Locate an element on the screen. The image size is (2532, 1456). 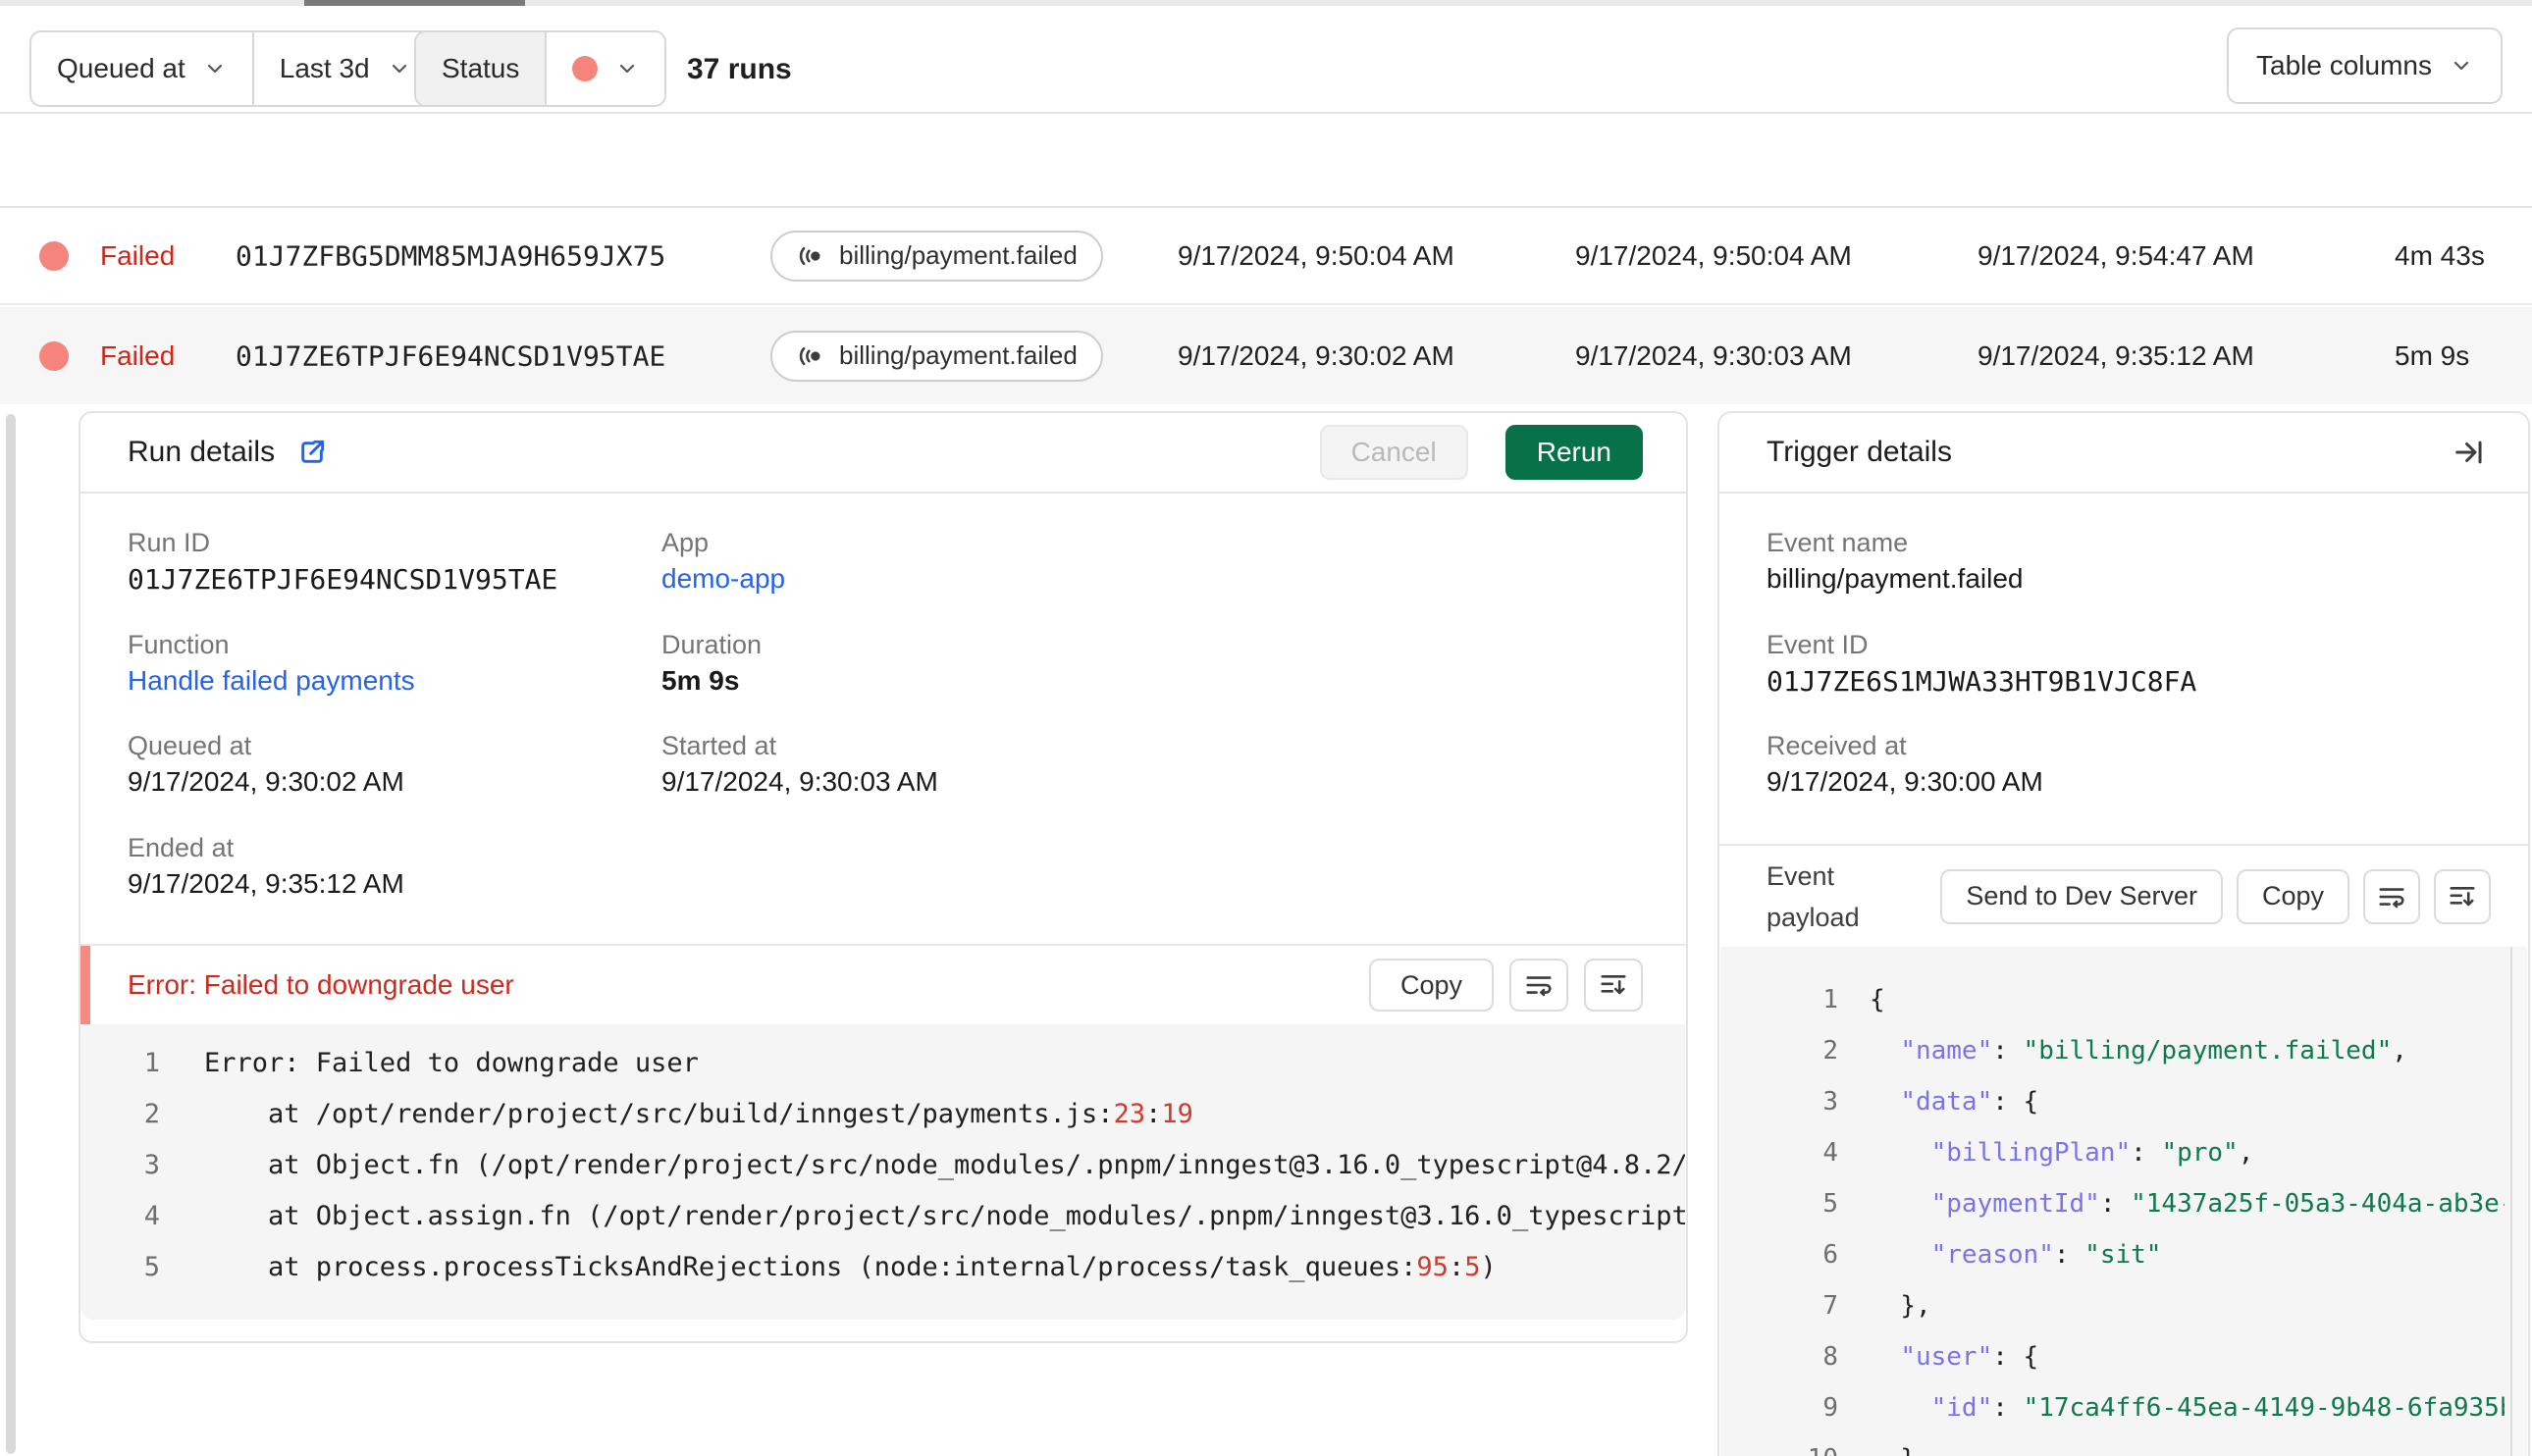
code-line-text: Error: Failed to downgrade user is located at coordinates (451, 1063).